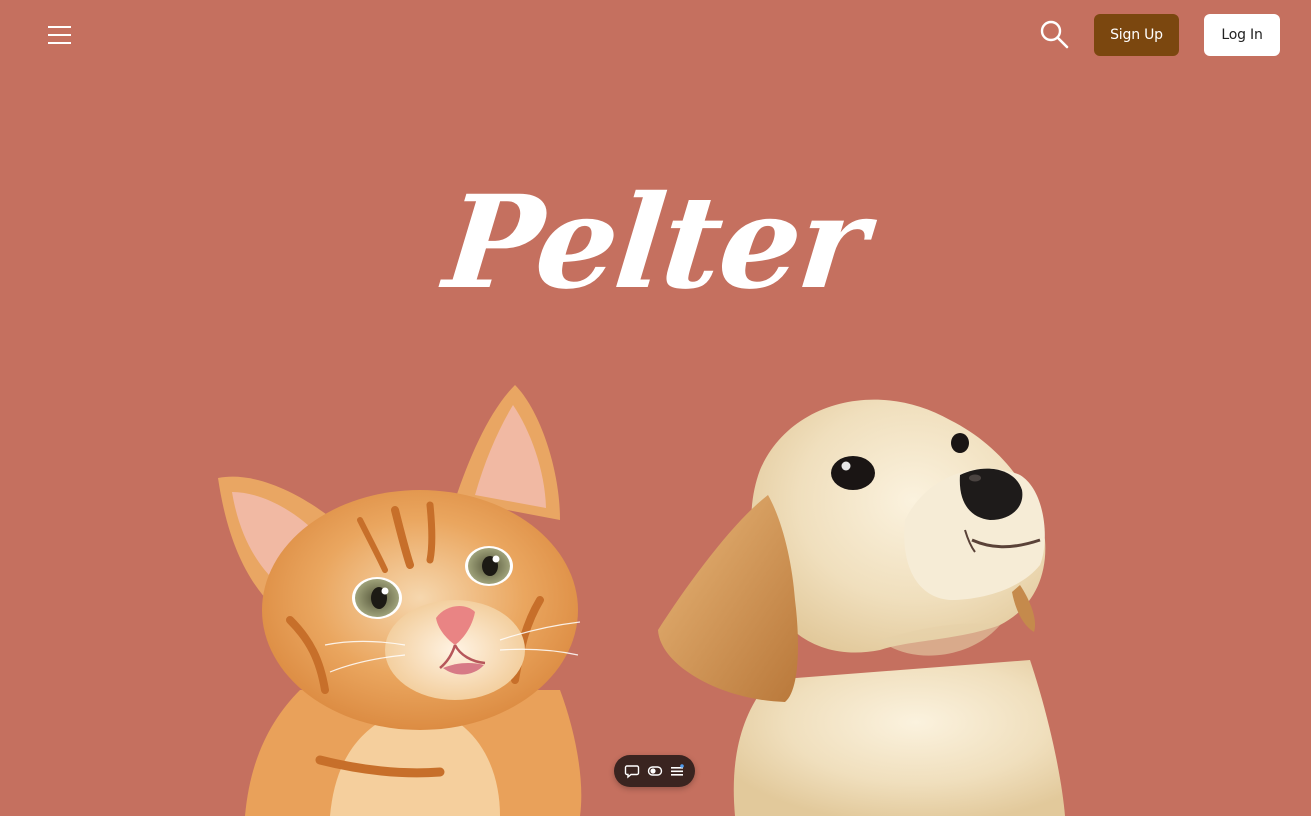  I want to click on floating-toolbar, so click(654, 771).